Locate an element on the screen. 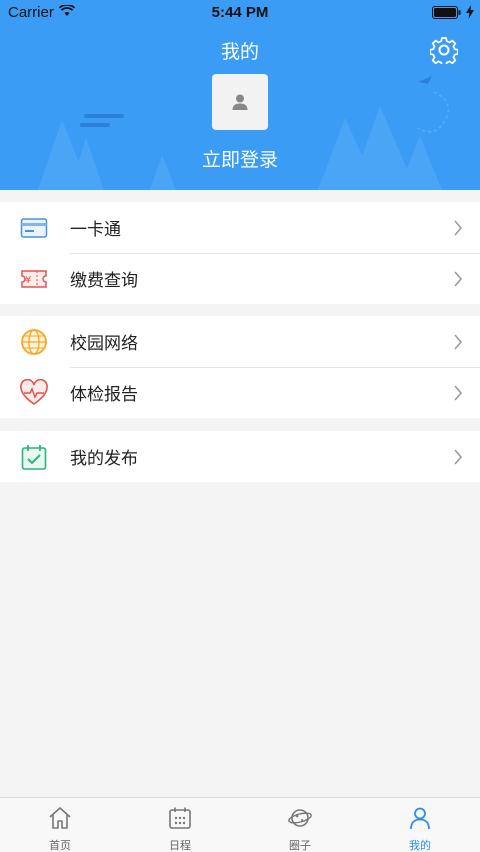 The image size is (480, 852). tab-circle: 圈子 is located at coordinates (300, 825).